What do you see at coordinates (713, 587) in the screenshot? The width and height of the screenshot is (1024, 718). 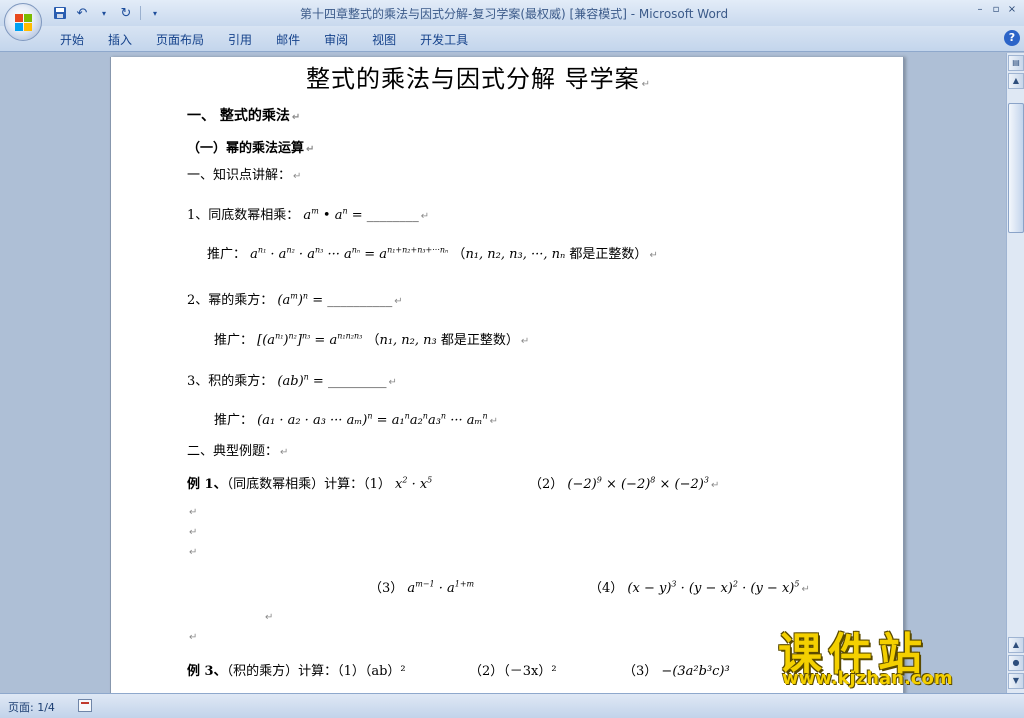 I see `example1-expr4: (x − y)3 · (y − x)2 · (y − x)5` at bounding box center [713, 587].